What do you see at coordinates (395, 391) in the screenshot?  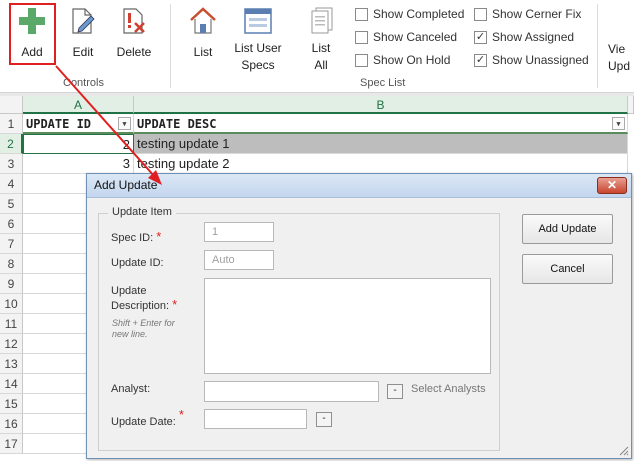 I see `analyst-select-button: -` at bounding box center [395, 391].